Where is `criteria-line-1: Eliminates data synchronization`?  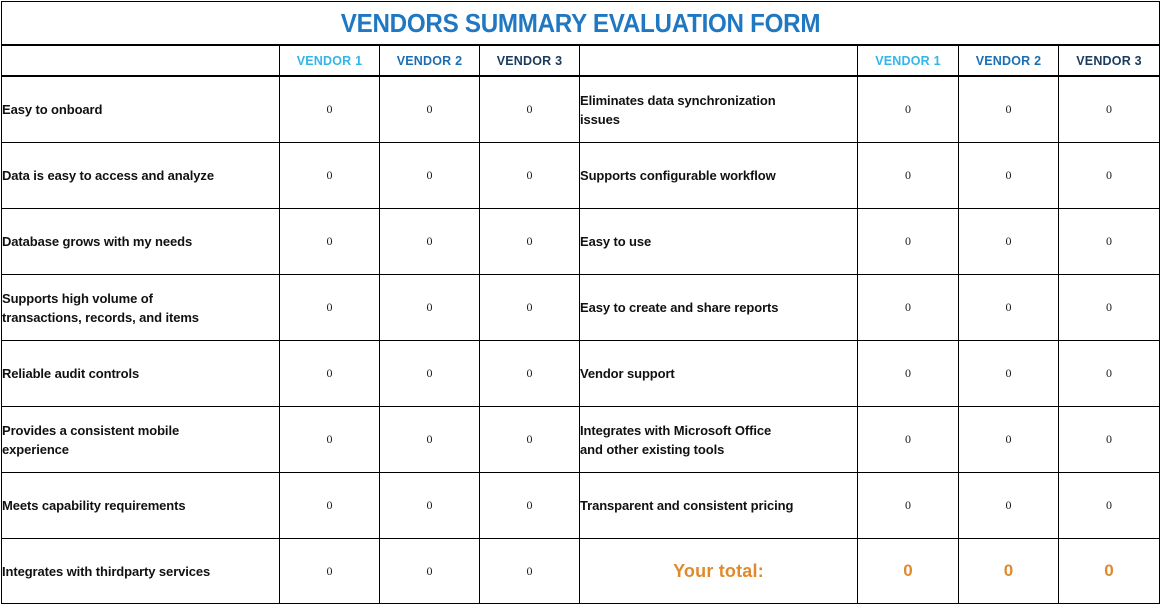 criteria-line-1: Eliminates data synchronization is located at coordinates (678, 100).